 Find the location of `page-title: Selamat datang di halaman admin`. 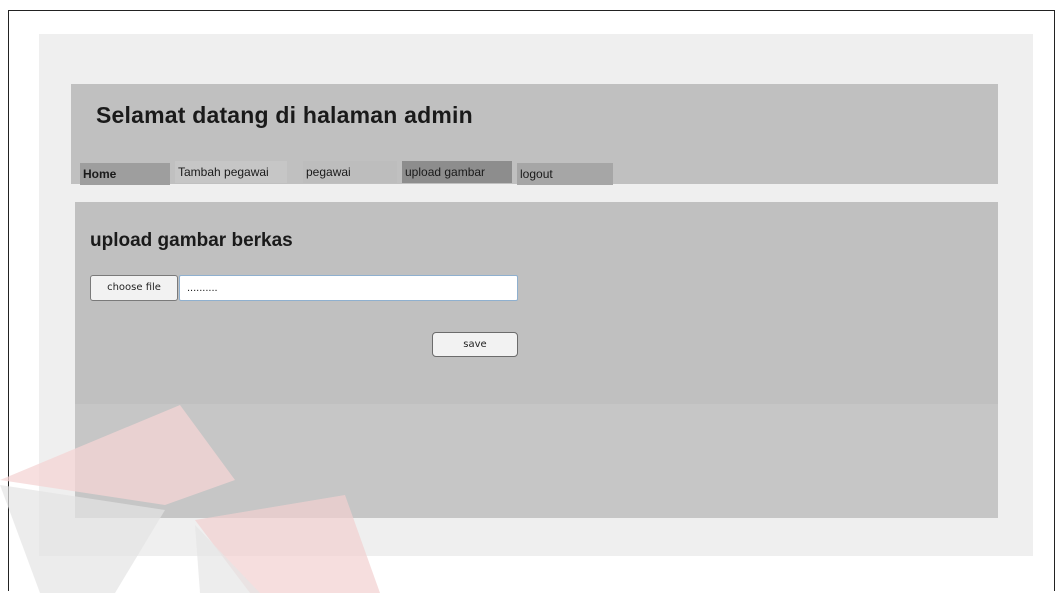

page-title: Selamat datang di halaman admin is located at coordinates (284, 115).